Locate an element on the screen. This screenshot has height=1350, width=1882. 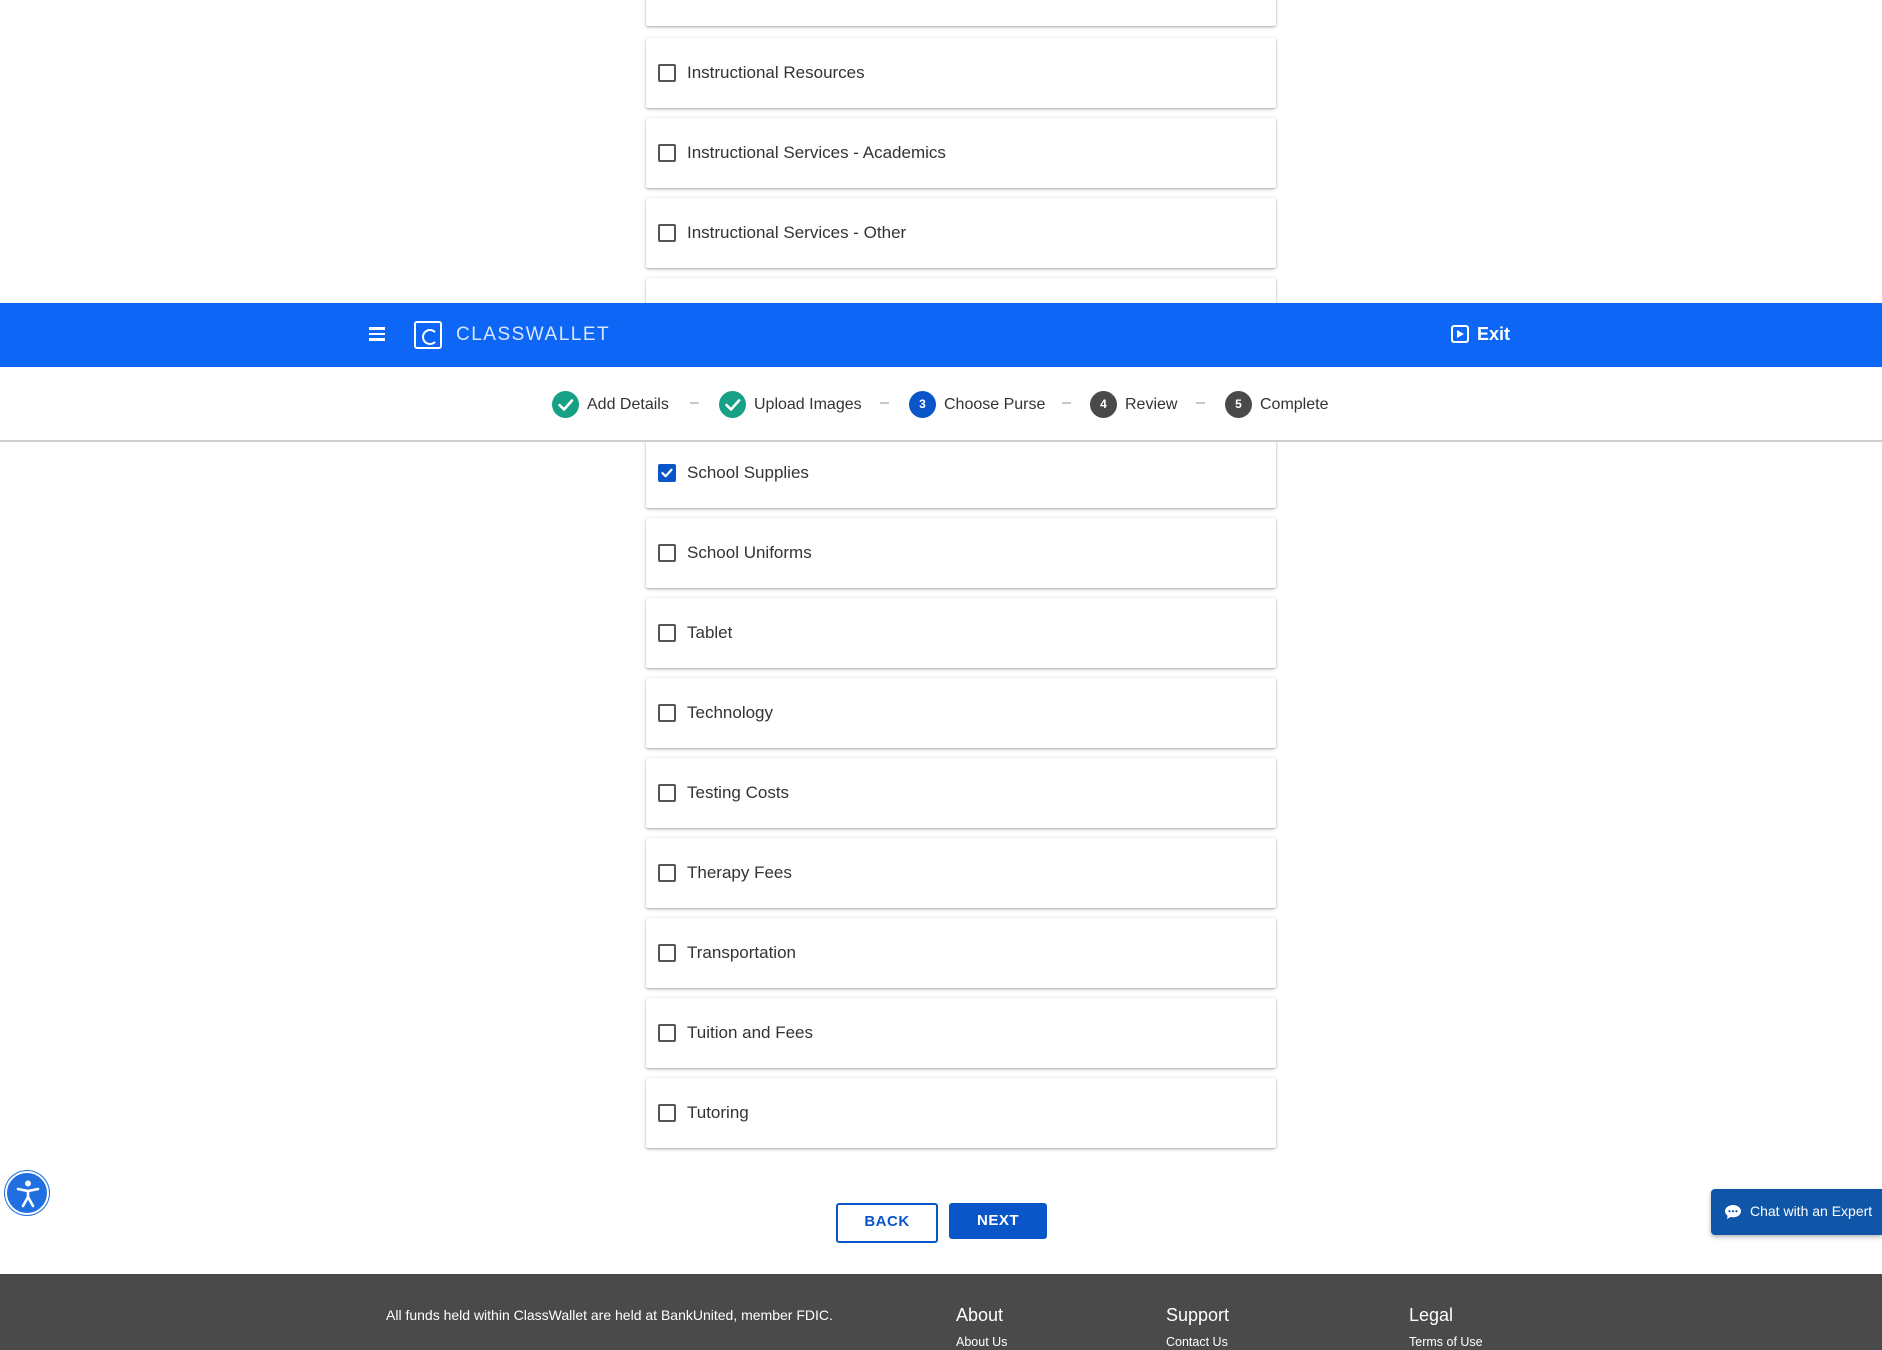
step-label: Upload Images is located at coordinates (808, 404).